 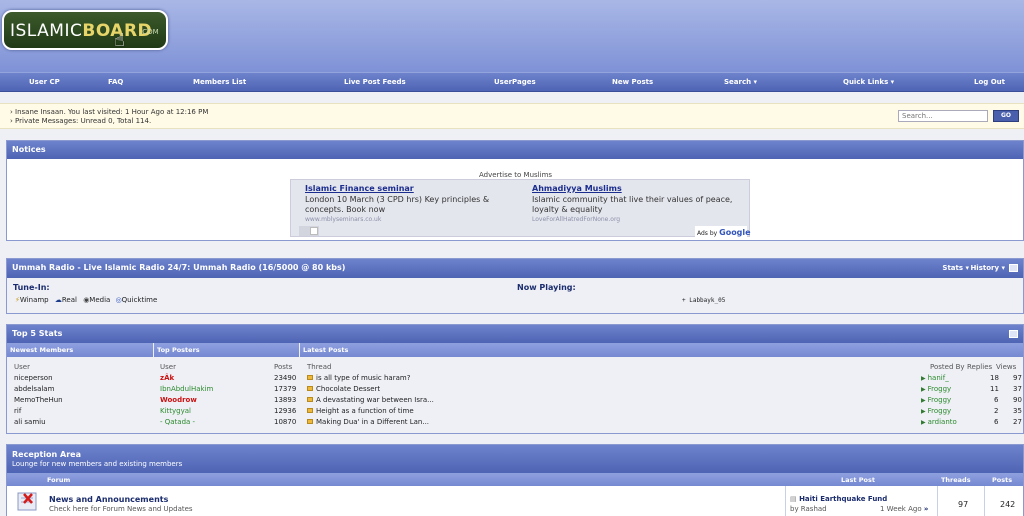 What do you see at coordinates (1013, 268) in the screenshot?
I see `collapse-icon` at bounding box center [1013, 268].